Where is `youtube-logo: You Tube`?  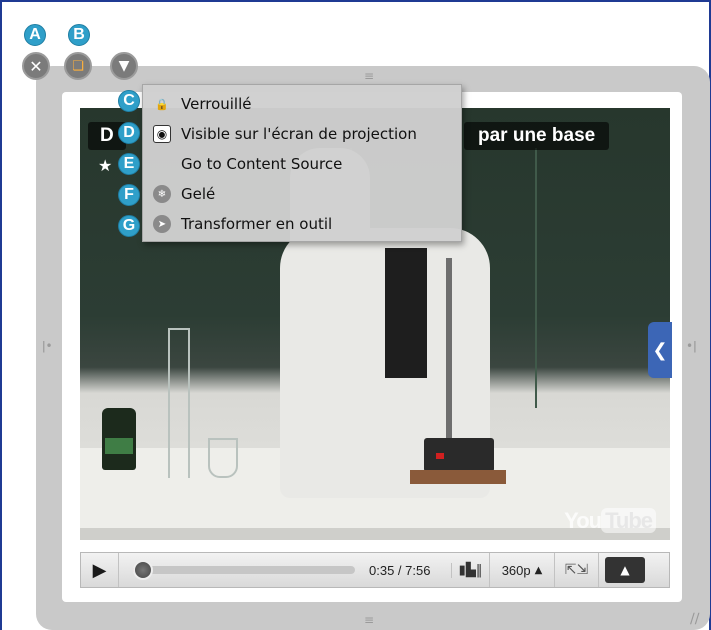
youtube-logo: You Tube is located at coordinates (610, 521).